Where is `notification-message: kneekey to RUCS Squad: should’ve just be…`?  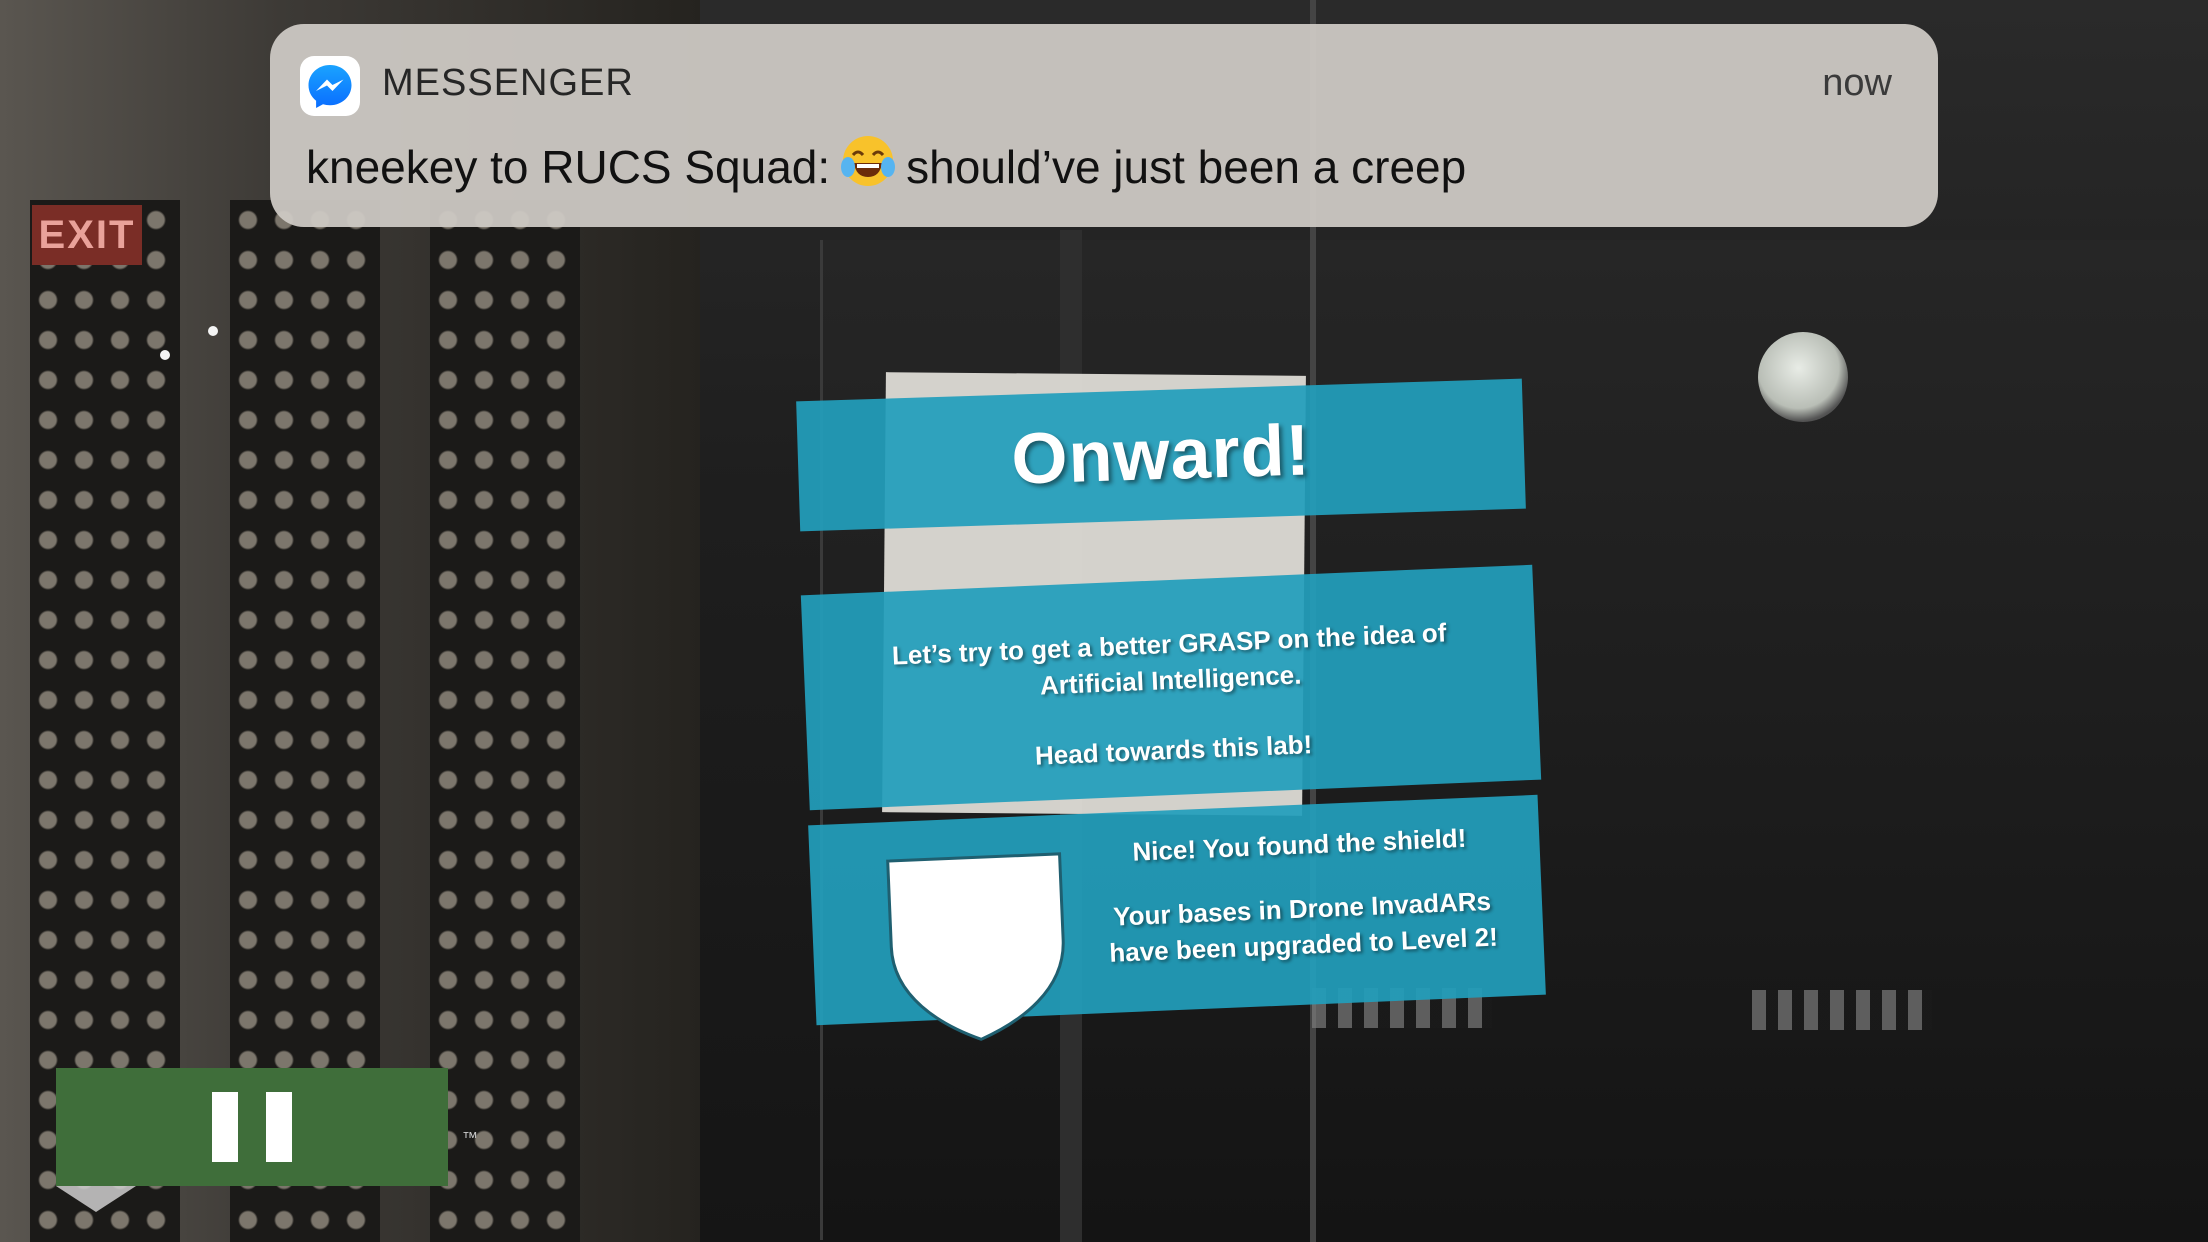 notification-message: kneekey to RUCS Squad: should’ve just be… is located at coordinates (886, 168).